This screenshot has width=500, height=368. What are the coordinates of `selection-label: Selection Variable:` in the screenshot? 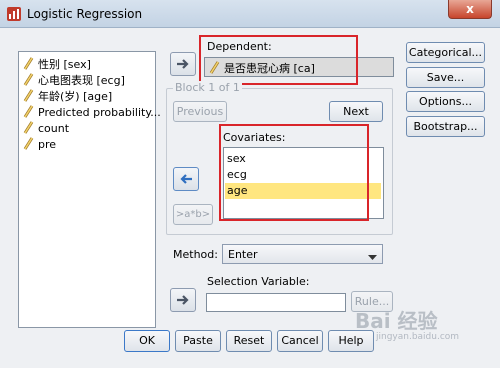 It's located at (258, 281).